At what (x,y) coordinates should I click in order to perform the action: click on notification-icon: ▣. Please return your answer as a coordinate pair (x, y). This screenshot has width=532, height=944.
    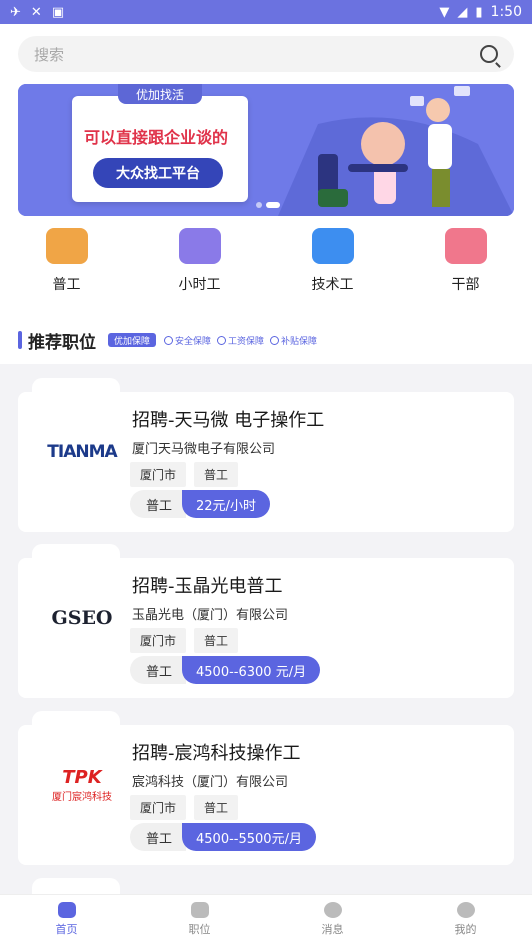
    Looking at the image, I should click on (58, 12).